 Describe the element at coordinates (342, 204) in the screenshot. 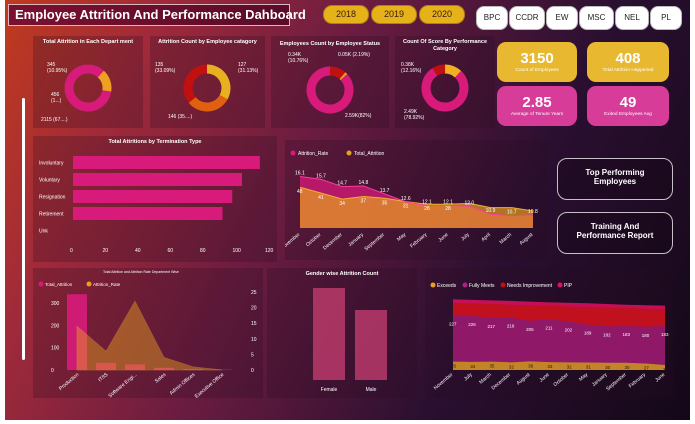

I see `data-label: 34` at that location.